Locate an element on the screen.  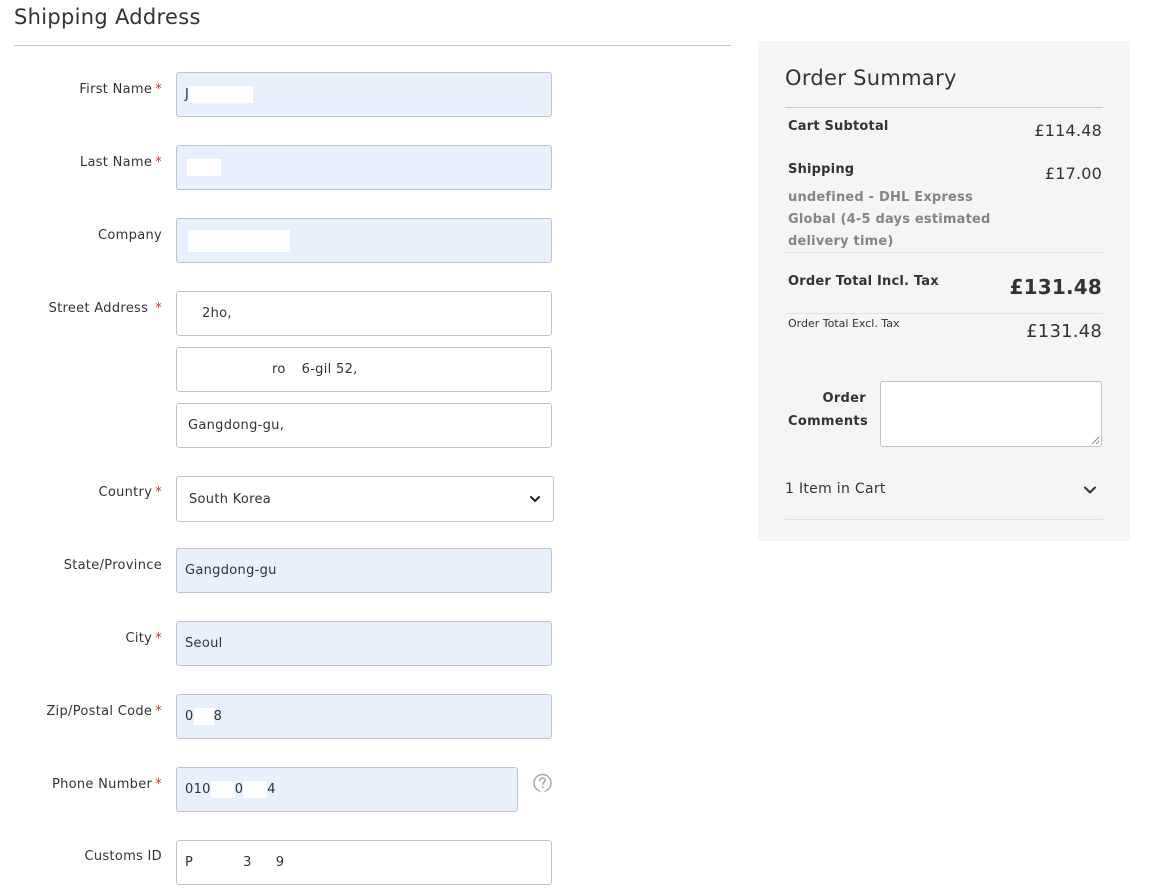
phone-value-part: 010 is located at coordinates (198, 789).